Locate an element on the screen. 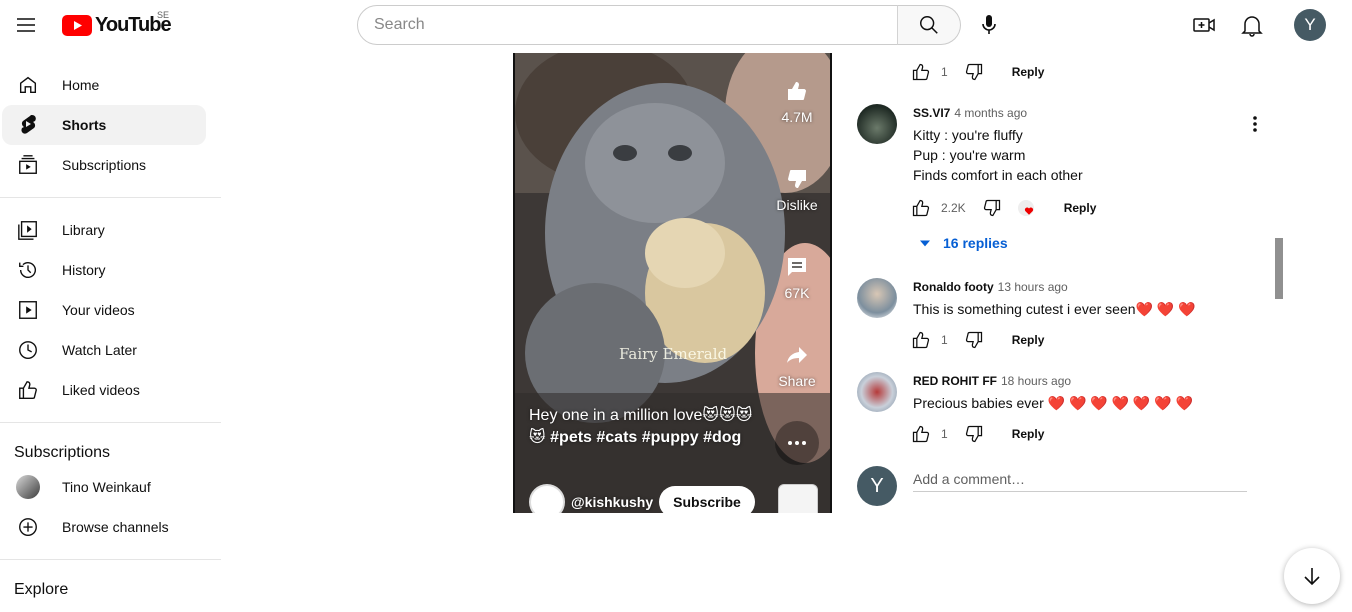 This screenshot has width=1352, height=612. creator-heart-icon is located at coordinates (1026, 208).